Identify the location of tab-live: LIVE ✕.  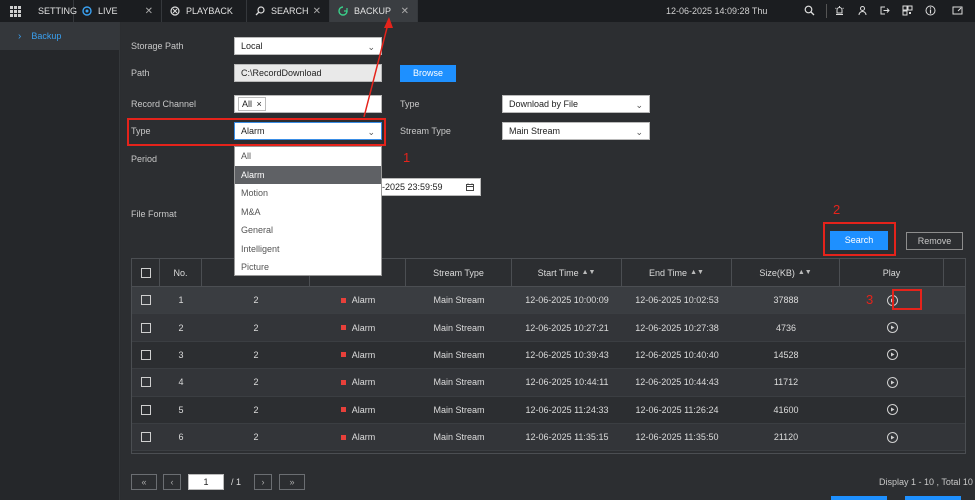
(118, 11).